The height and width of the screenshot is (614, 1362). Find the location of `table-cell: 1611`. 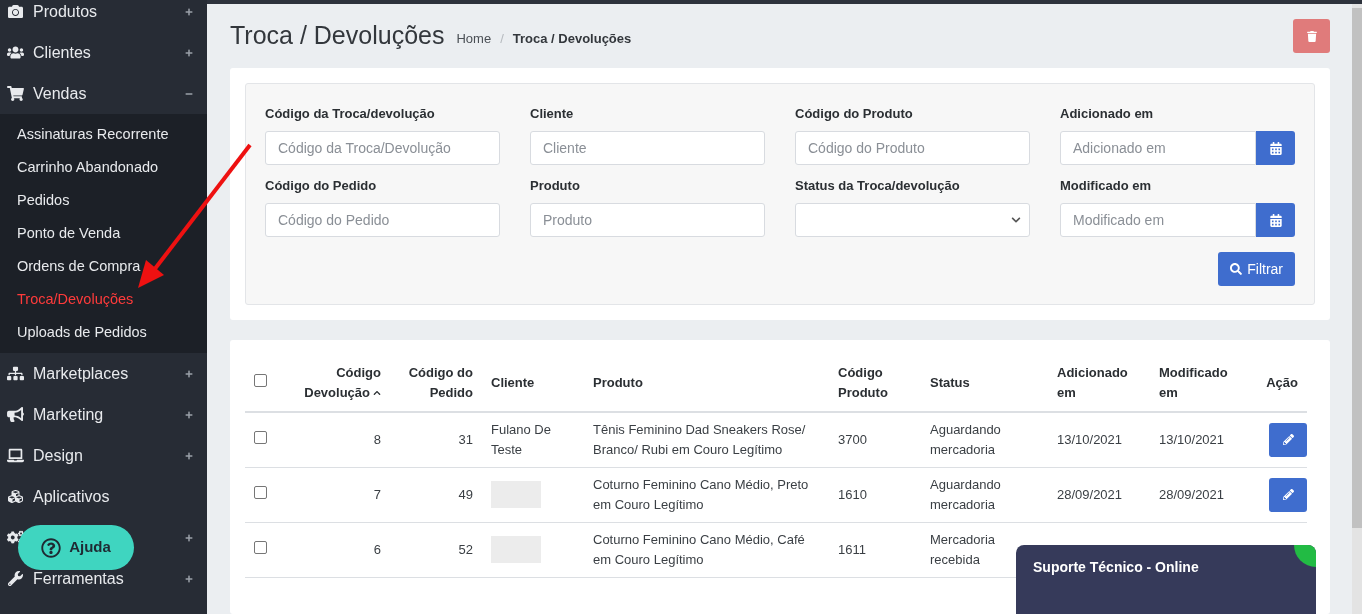

table-cell: 1611 is located at coordinates (852, 549).